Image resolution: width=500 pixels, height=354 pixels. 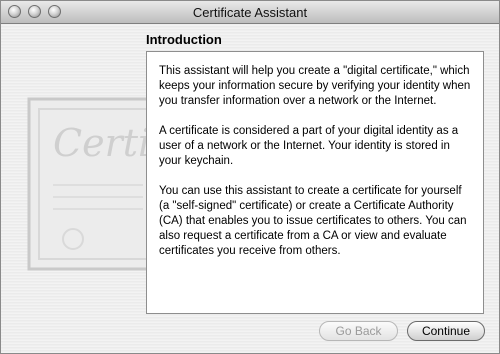 I want to click on page-heading: Introduction, so click(x=184, y=39).